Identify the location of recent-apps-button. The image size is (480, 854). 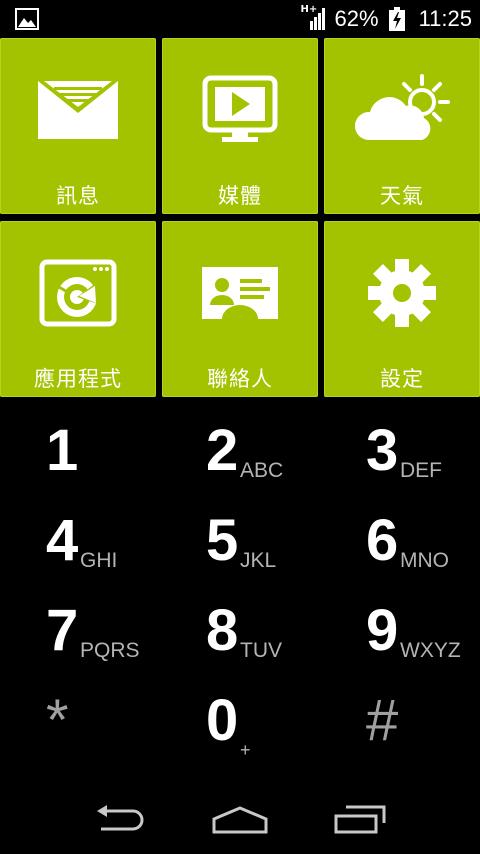
(360, 820).